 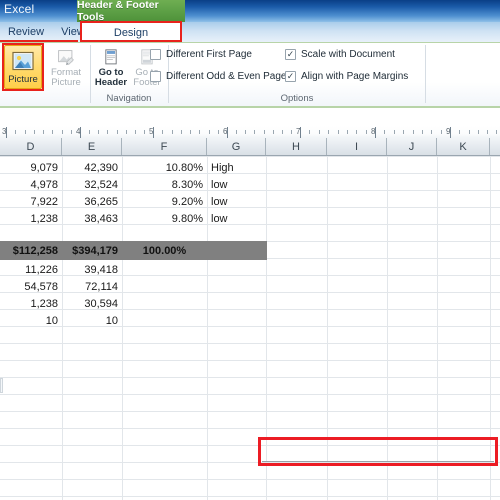 What do you see at coordinates (346, 76) in the screenshot?
I see `option-align-with-page-margins: ✓ Align with Page Margins` at bounding box center [346, 76].